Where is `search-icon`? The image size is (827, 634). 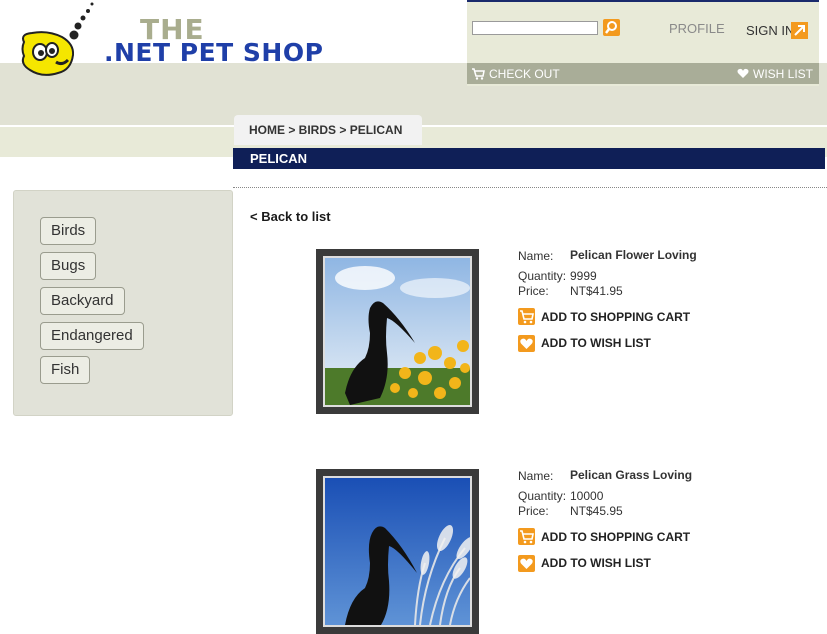 search-icon is located at coordinates (611, 27).